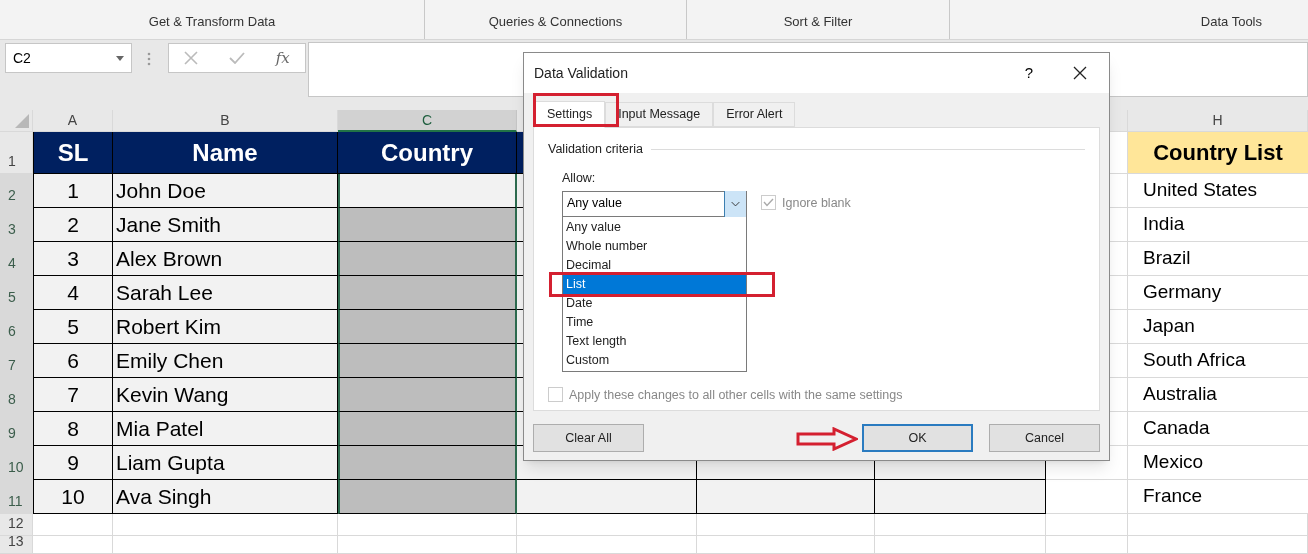 The height and width of the screenshot is (554, 1308). Describe the element at coordinates (1218, 225) in the screenshot. I see `table-cell: India` at that location.